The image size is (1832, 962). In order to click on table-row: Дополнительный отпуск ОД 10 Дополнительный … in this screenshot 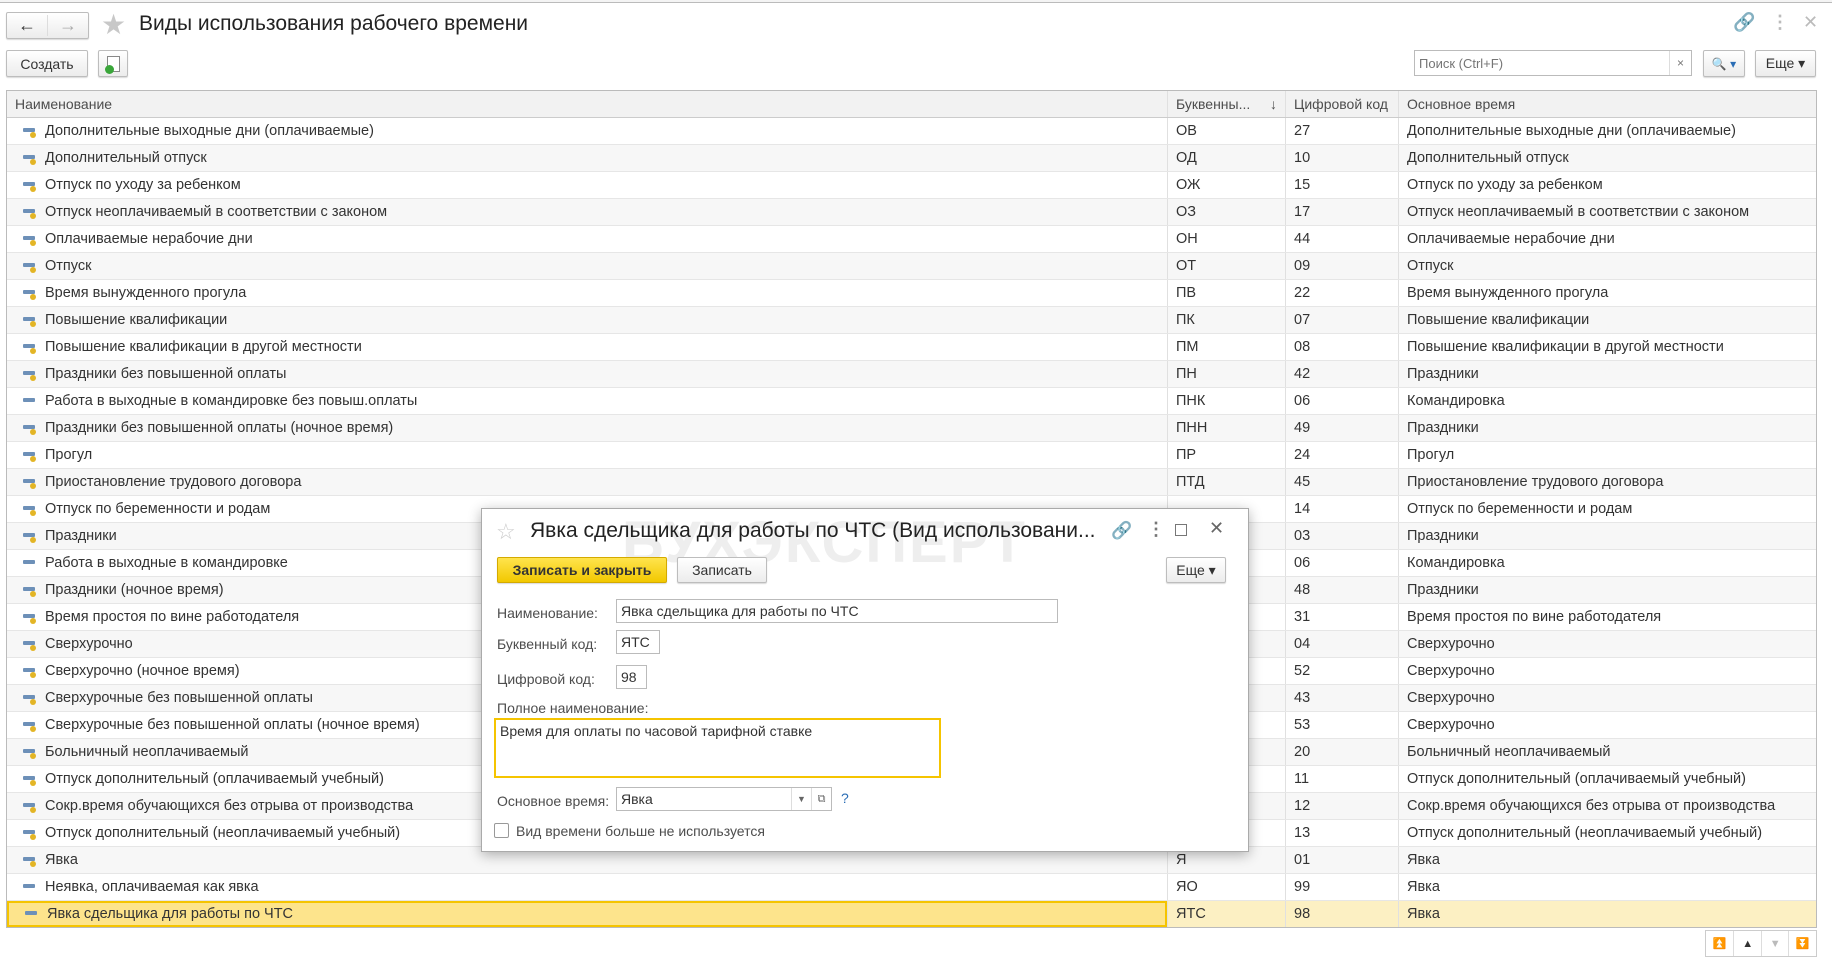, I will do `click(911, 158)`.